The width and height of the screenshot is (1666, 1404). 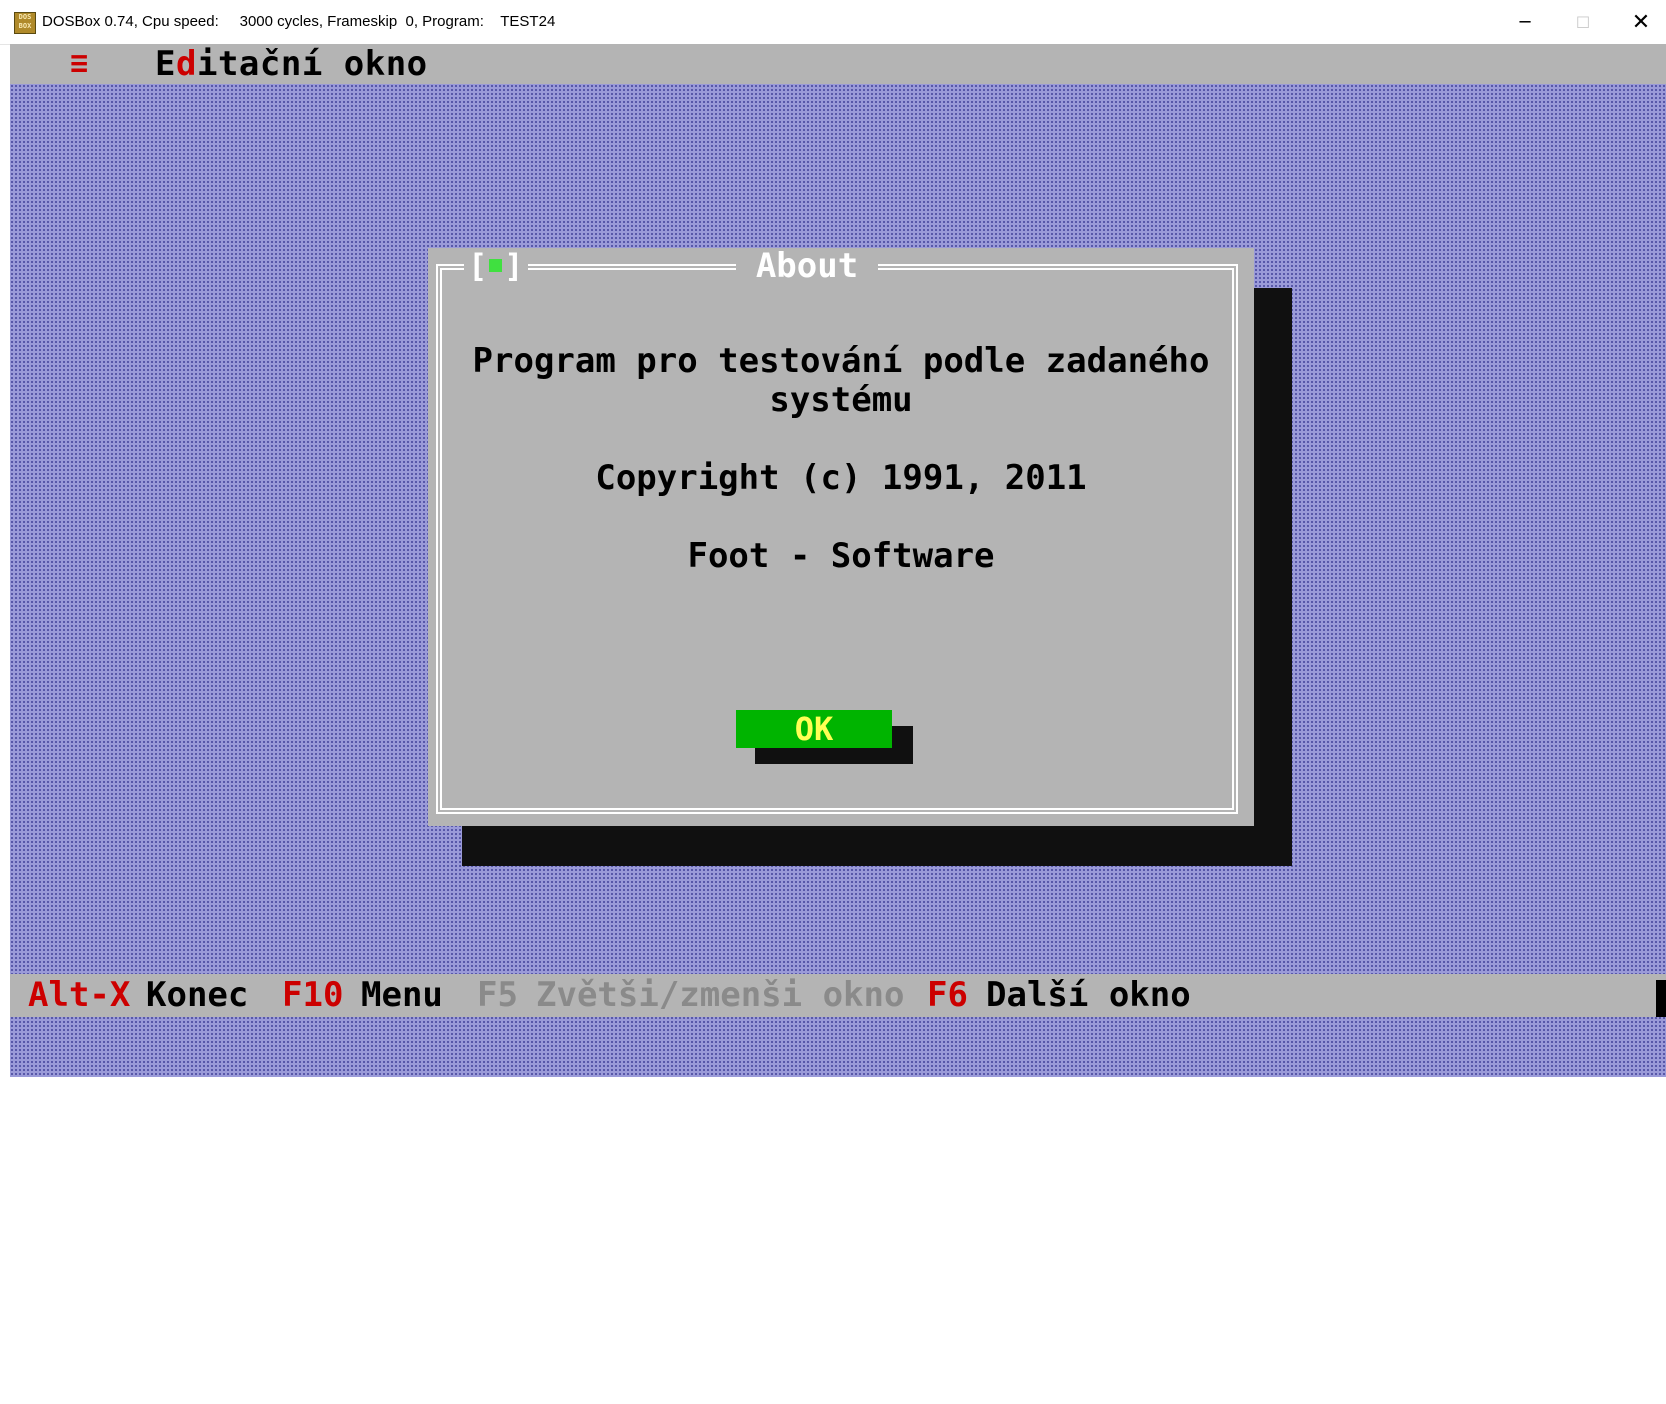 I want to click on menu-bar: ≡ Editační okno, so click(x=838, y=64).